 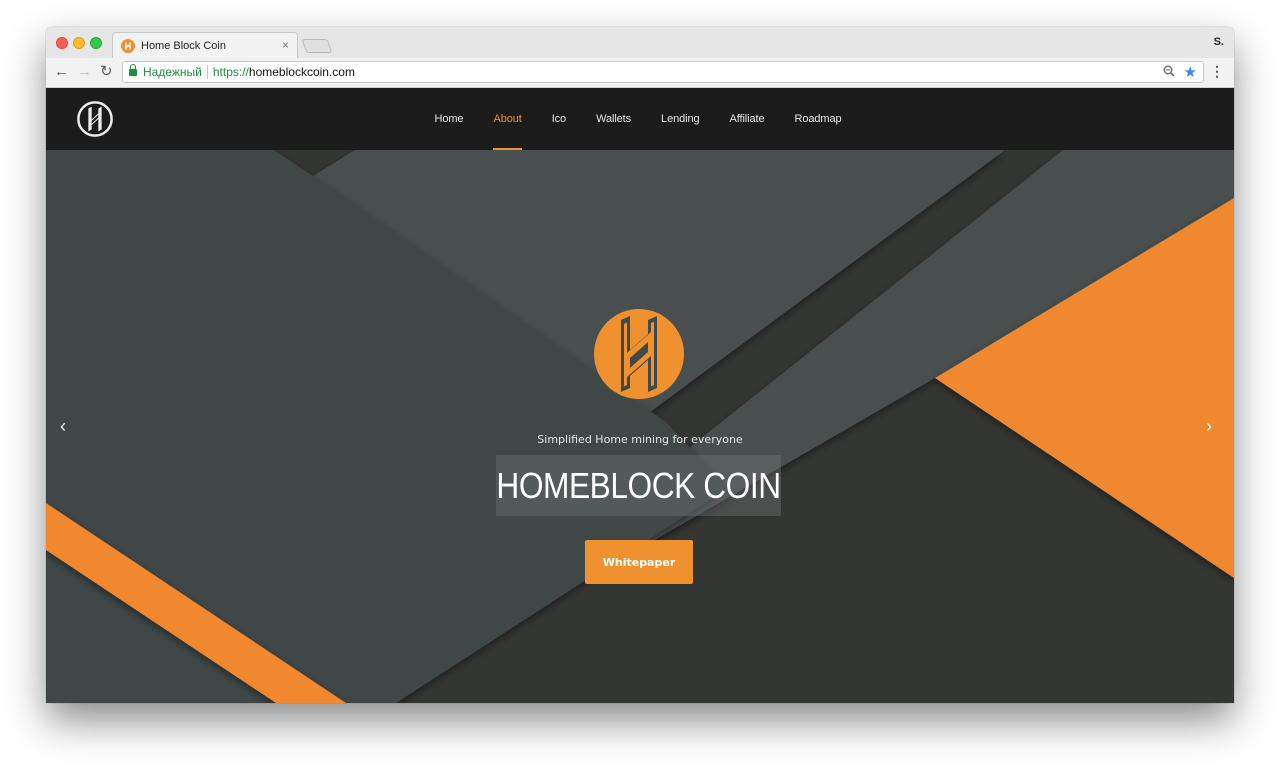 I want to click on address-bar: Надежный https:// homeblockcoin.com ★, so click(x=663, y=72).